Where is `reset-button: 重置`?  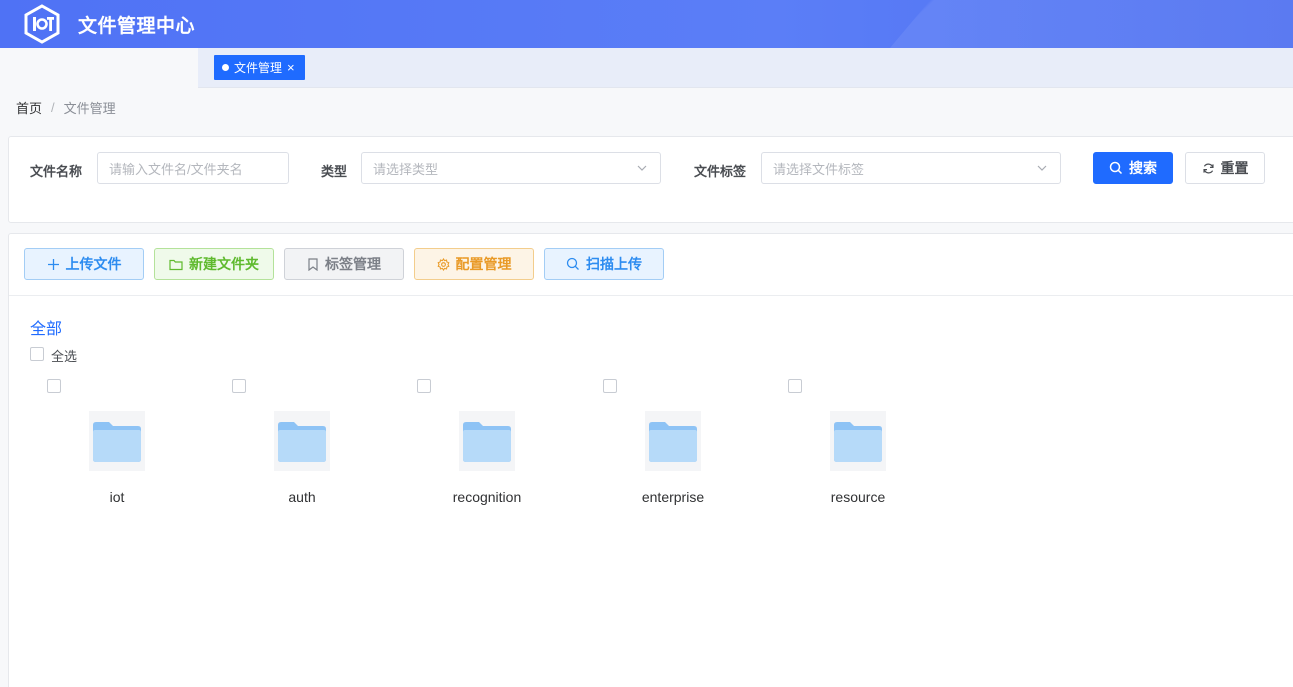
reset-button: 重置 is located at coordinates (1225, 168).